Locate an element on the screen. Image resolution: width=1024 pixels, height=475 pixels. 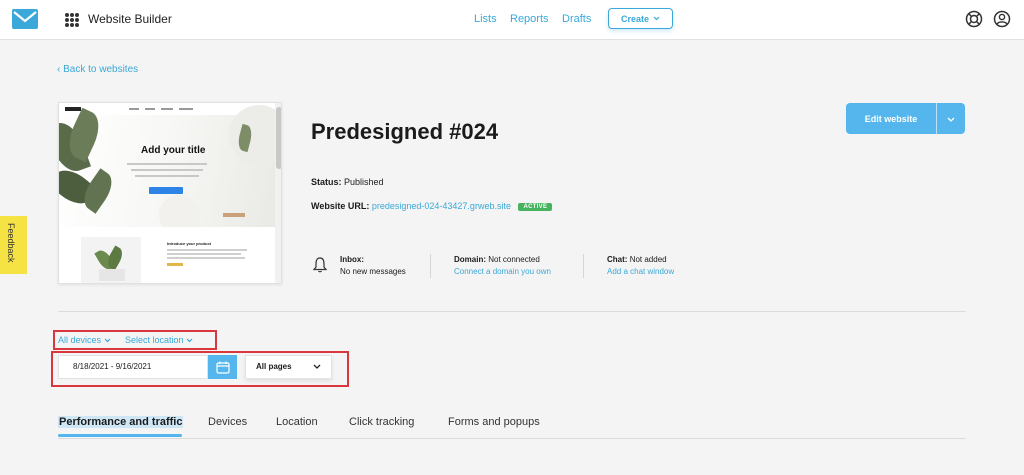
devices-filter-dropdown: All devices is located at coordinates (84, 340).